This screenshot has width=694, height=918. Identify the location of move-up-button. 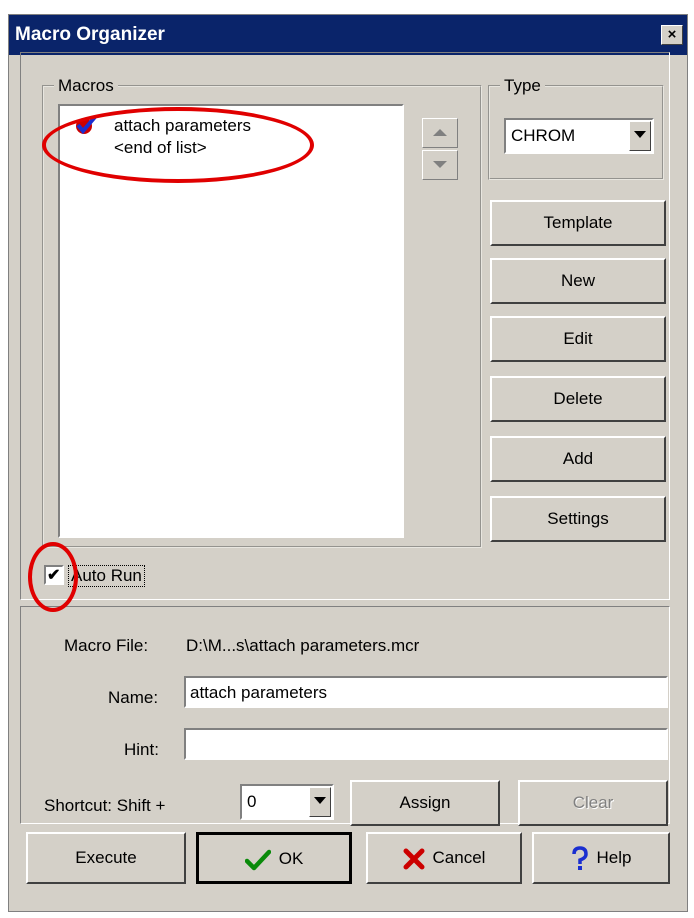
(440, 133).